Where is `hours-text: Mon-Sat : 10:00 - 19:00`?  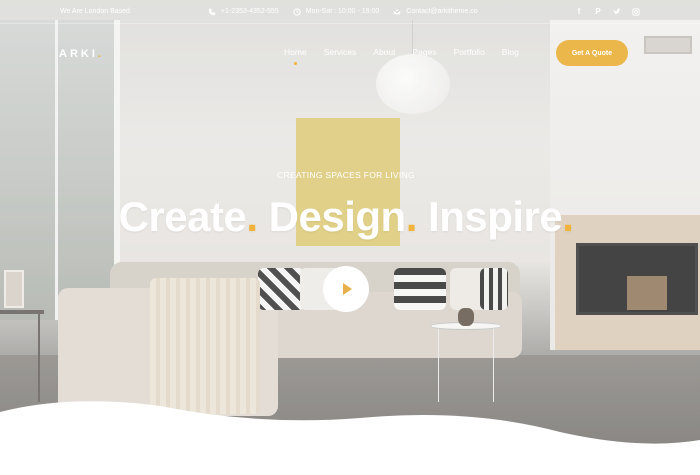 hours-text: Mon-Sat : 10:00 - 19:00 is located at coordinates (342, 11).